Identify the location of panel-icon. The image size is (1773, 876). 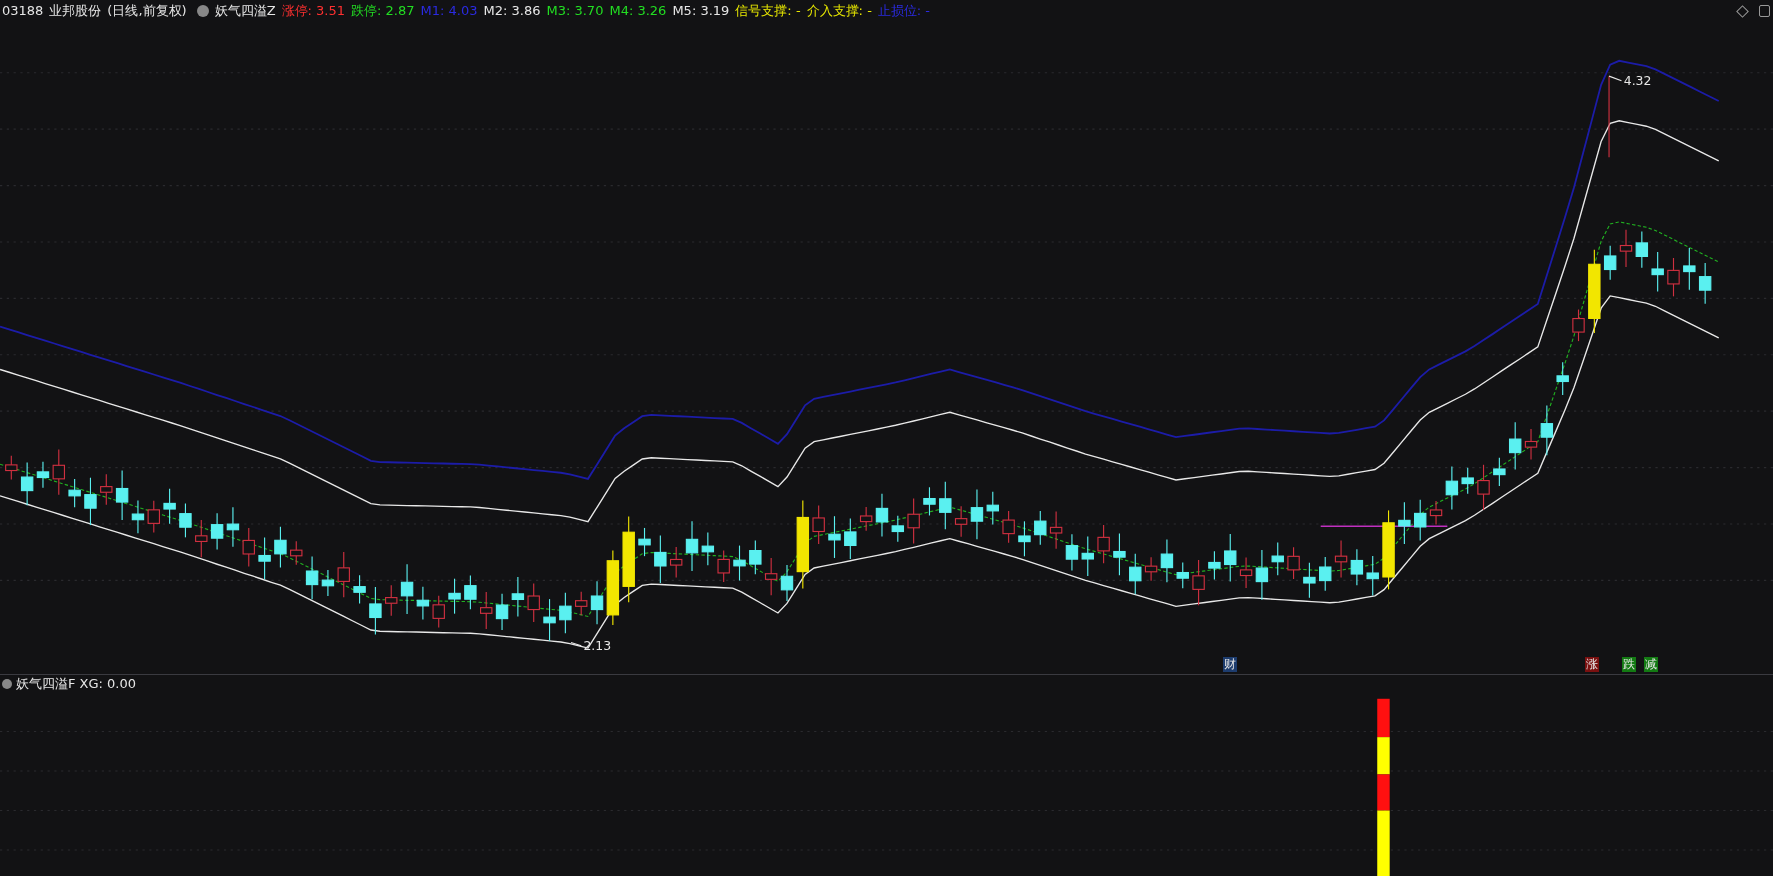
(1764, 11).